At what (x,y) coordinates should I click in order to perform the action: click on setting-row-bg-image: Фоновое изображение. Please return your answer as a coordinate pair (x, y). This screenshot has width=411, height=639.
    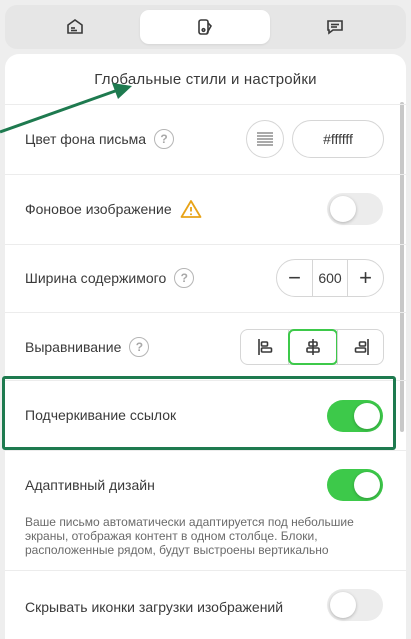
    Looking at the image, I should click on (205, 209).